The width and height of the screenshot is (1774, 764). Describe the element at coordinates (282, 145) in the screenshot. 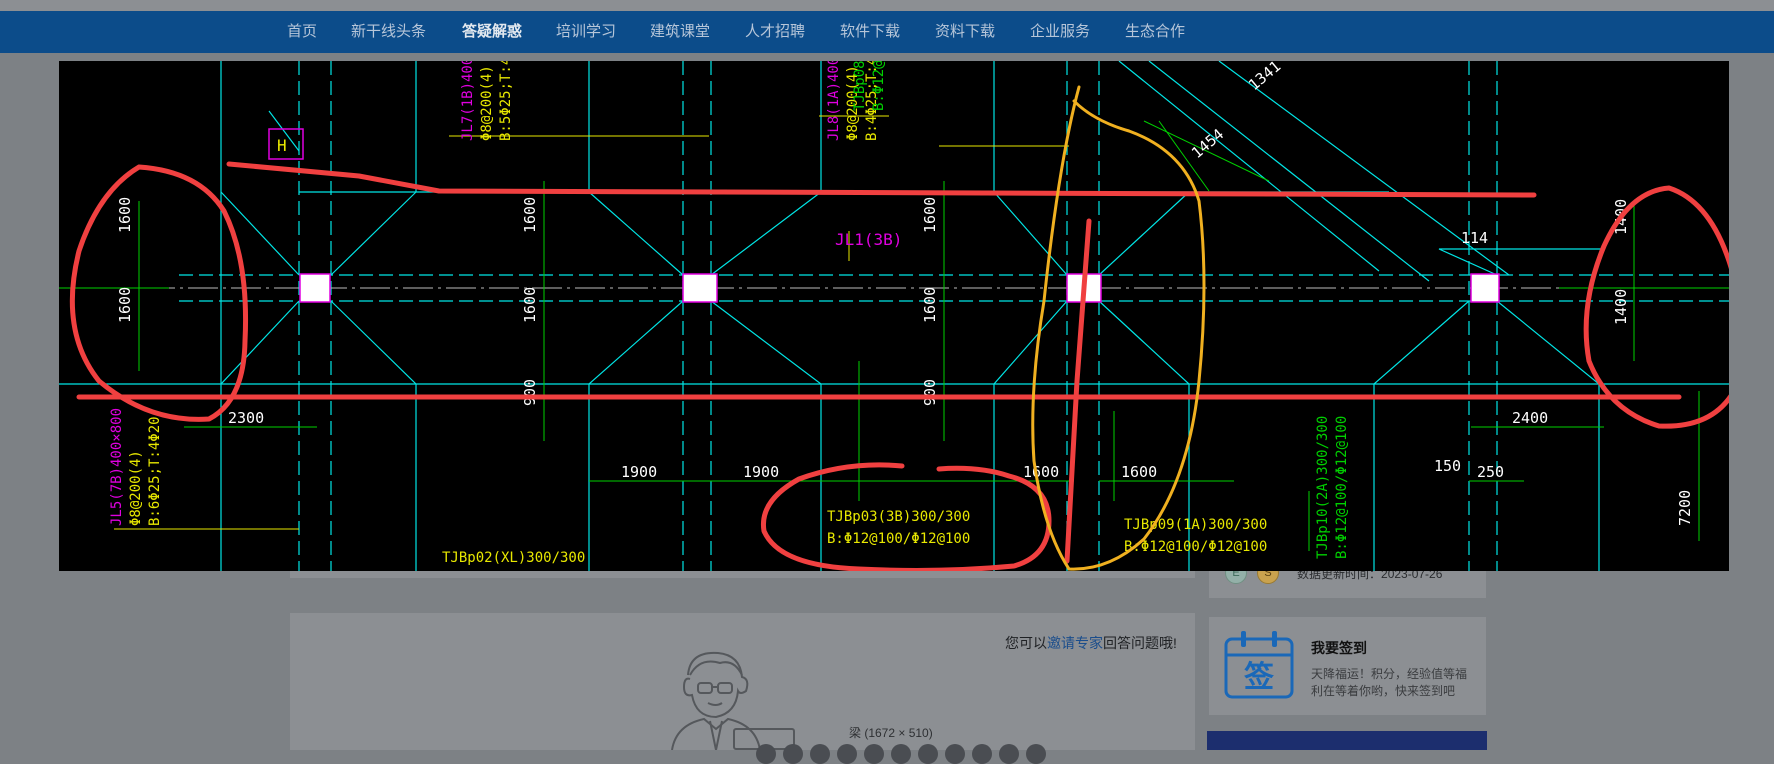

I see `label-h: H` at that location.